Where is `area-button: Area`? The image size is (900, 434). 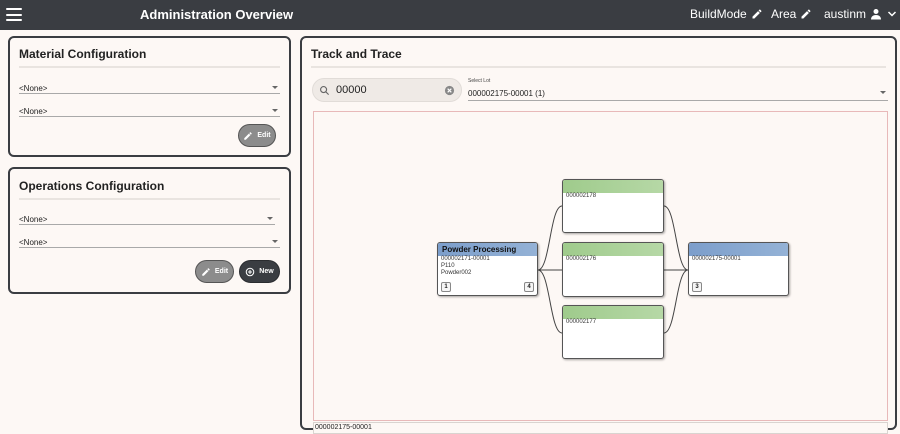
area-button: Area is located at coordinates (791, 14).